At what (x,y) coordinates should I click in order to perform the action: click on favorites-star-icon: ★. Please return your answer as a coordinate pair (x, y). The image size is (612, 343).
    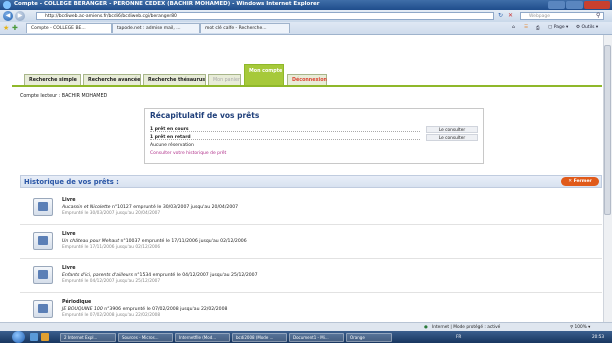
    Looking at the image, I should click on (6, 28).